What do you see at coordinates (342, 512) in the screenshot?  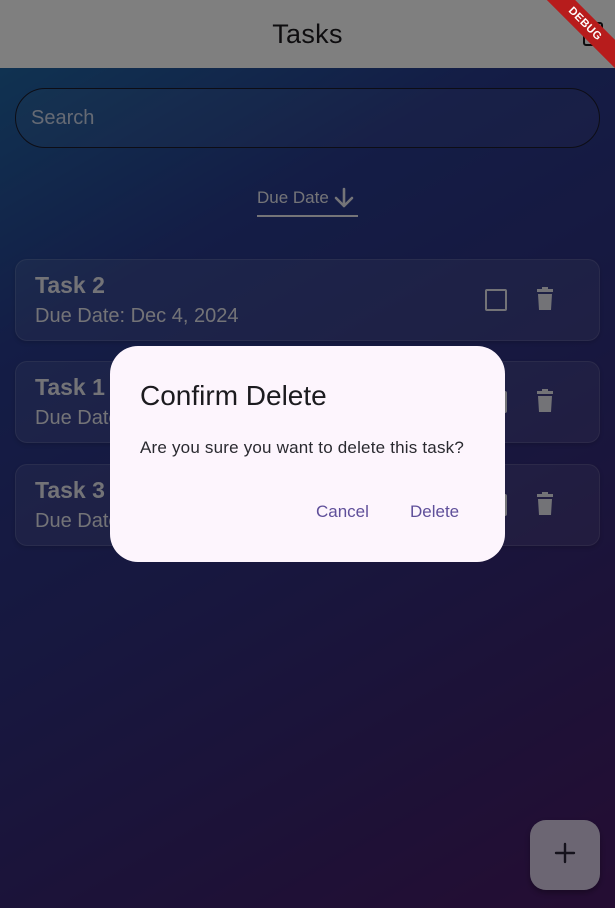 I see `cancel-button: Cancel` at bounding box center [342, 512].